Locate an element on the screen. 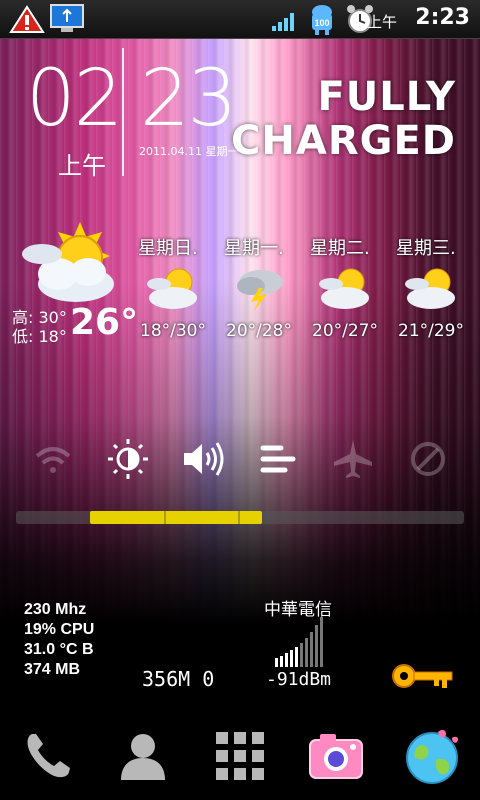 The height and width of the screenshot is (800, 480). forecast-day-3: 星期二. is located at coordinates (340, 248).